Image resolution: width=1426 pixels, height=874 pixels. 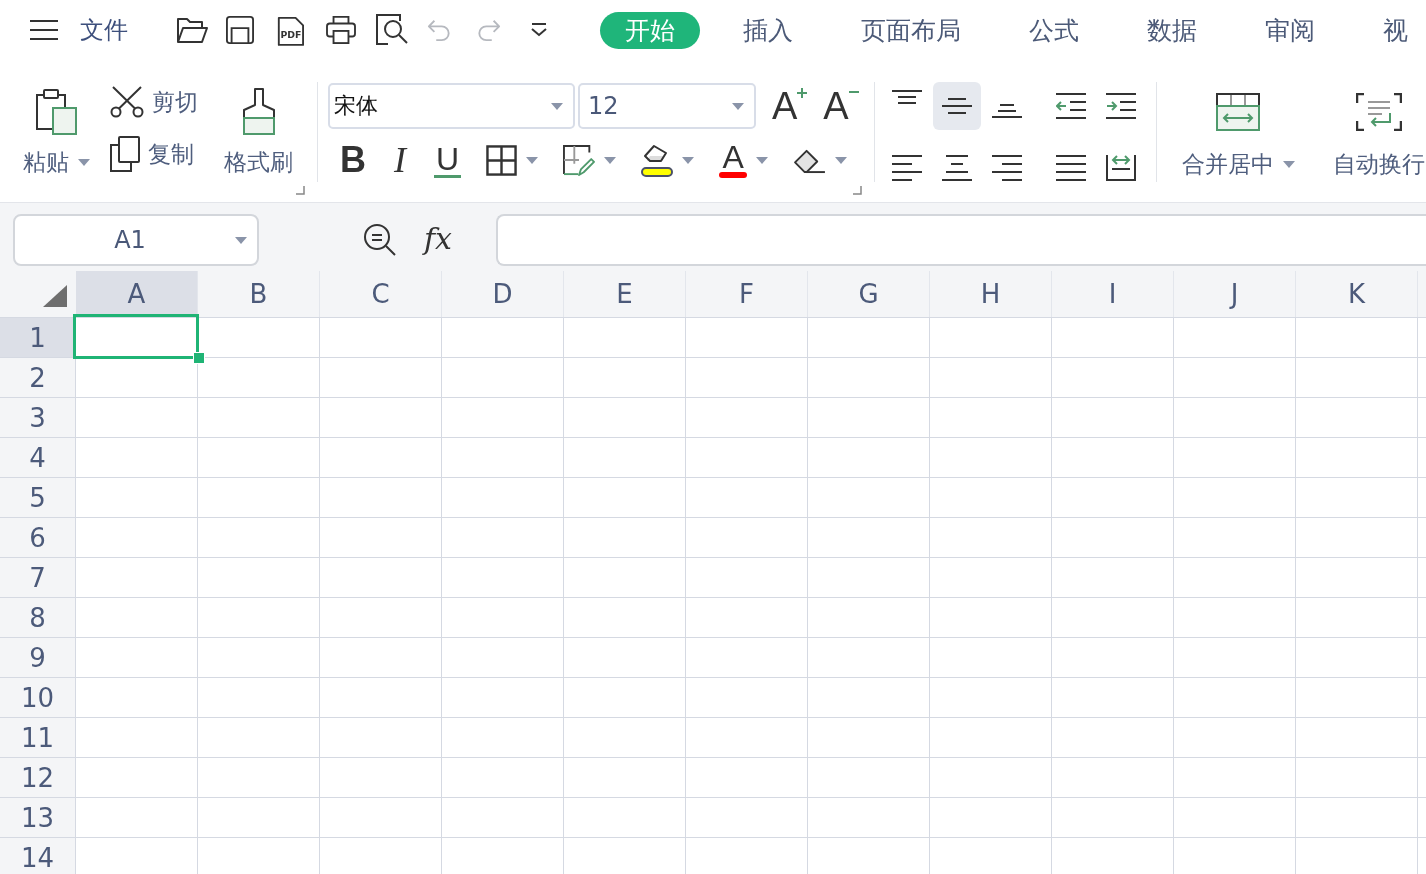 What do you see at coordinates (1006, 111) in the screenshot?
I see `align-bottom-icon` at bounding box center [1006, 111].